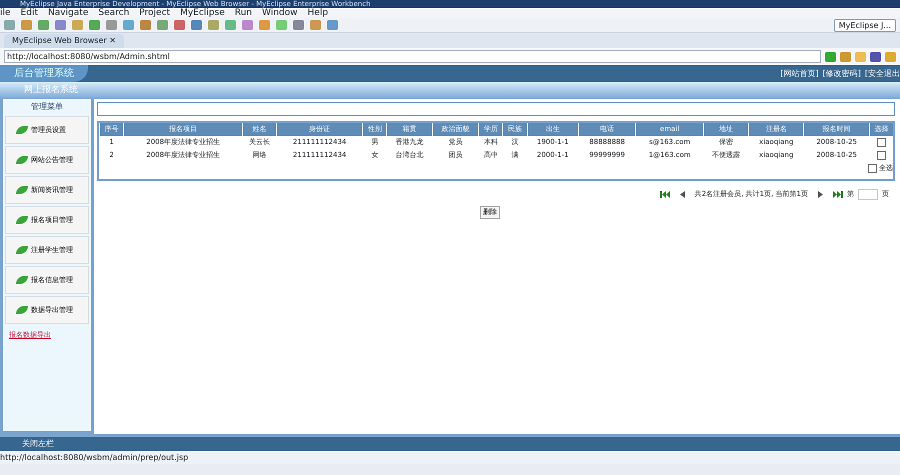 Image resolution: width=900 pixels, height=475 pixels. What do you see at coordinates (450, 457) in the screenshot?
I see `status-bar: http://localhost:8080/wsbm/admin/prep/out.jsp` at bounding box center [450, 457].